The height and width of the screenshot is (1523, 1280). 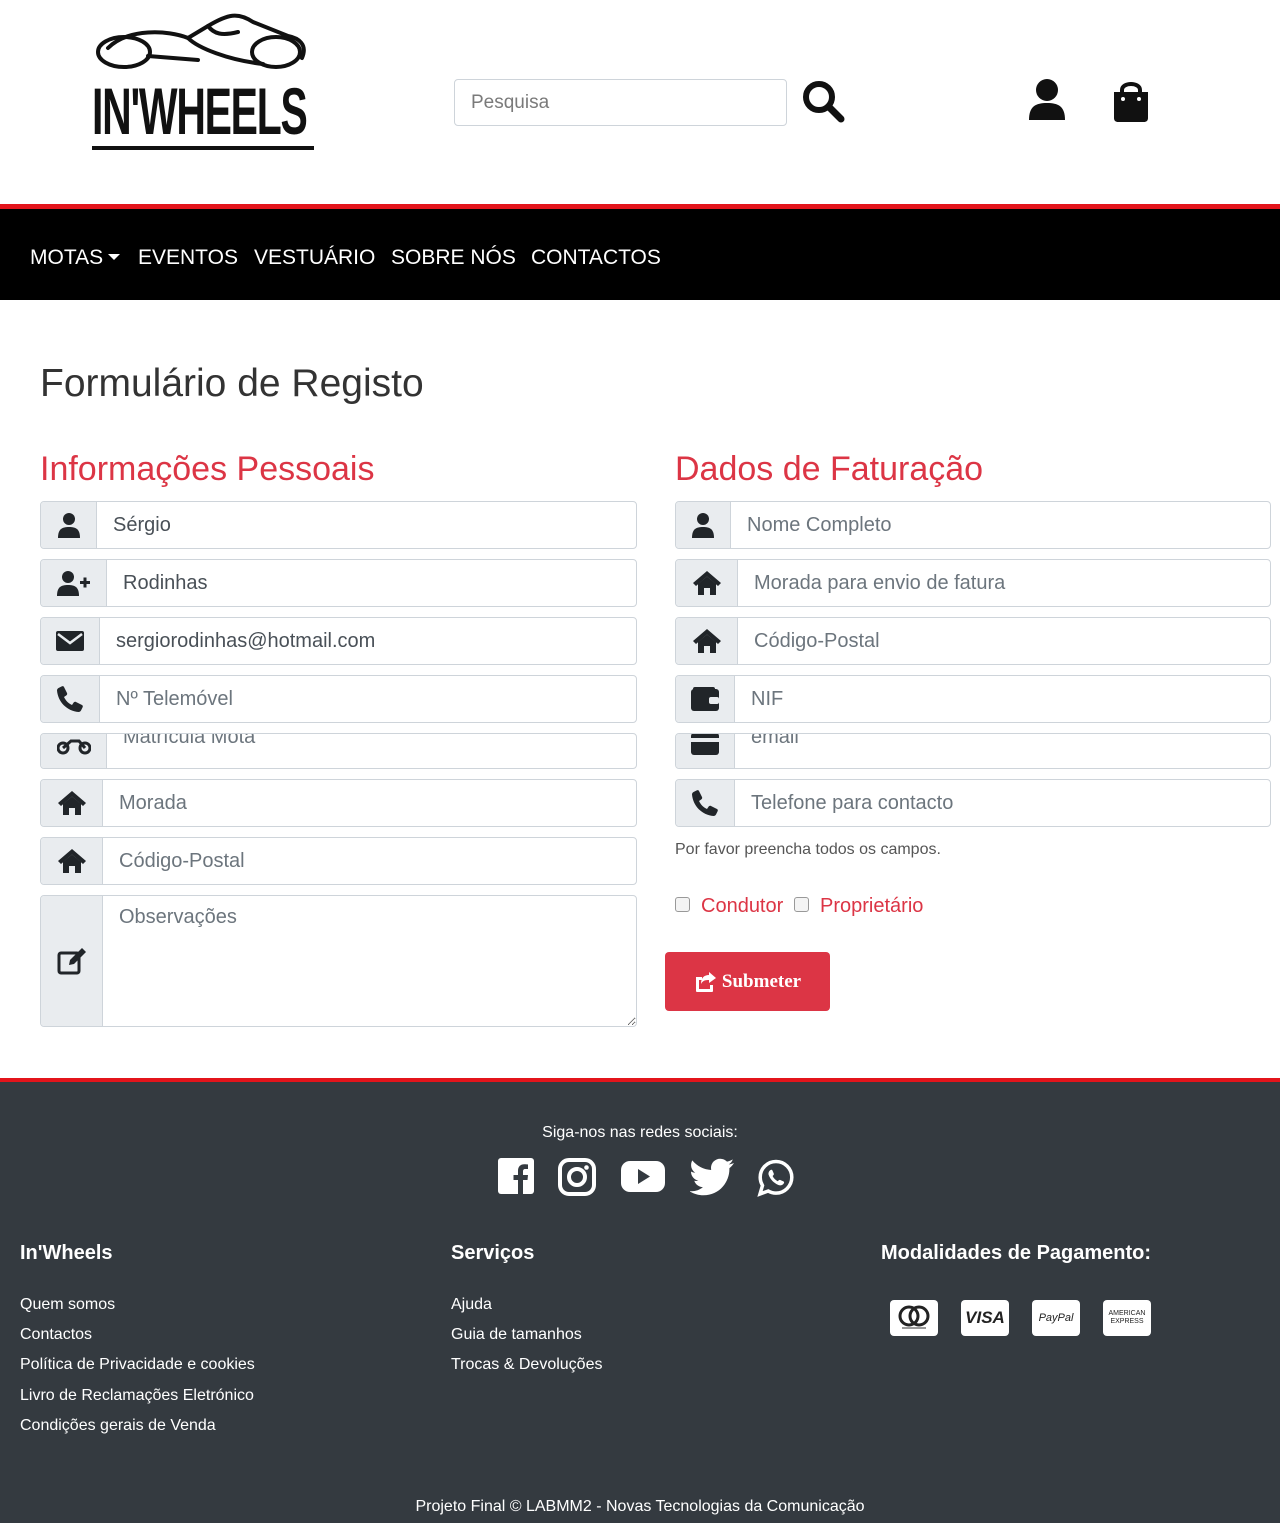 I want to click on amex-label: AMERICAN EXPRESS, so click(x=1127, y=1317).